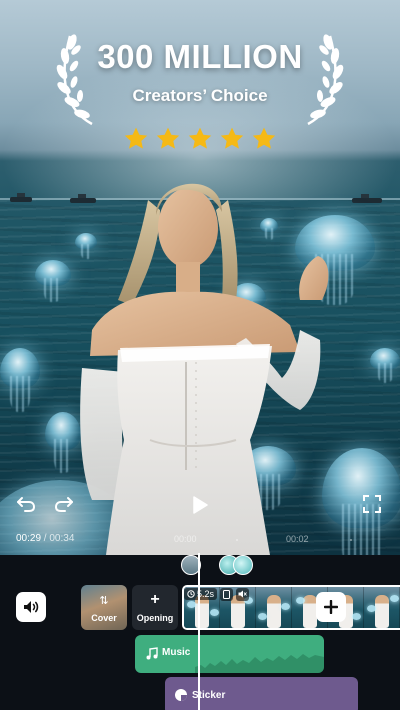 The image size is (400, 710). What do you see at coordinates (62, 538) in the screenshot?
I see `total-time: 00:34` at bounding box center [62, 538].